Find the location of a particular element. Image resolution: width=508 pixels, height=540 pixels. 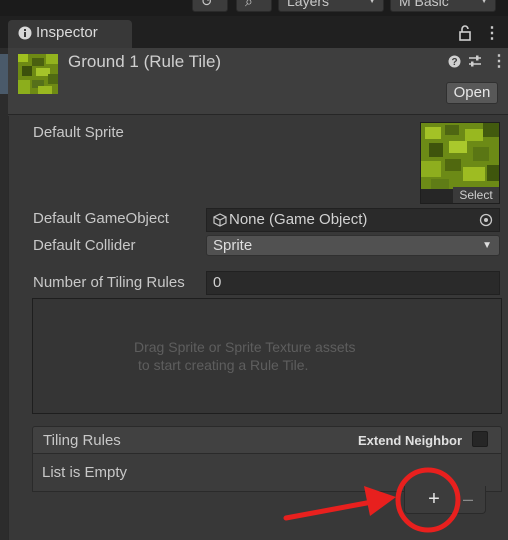

search-icon: ⌕ is located at coordinates (249, 4).